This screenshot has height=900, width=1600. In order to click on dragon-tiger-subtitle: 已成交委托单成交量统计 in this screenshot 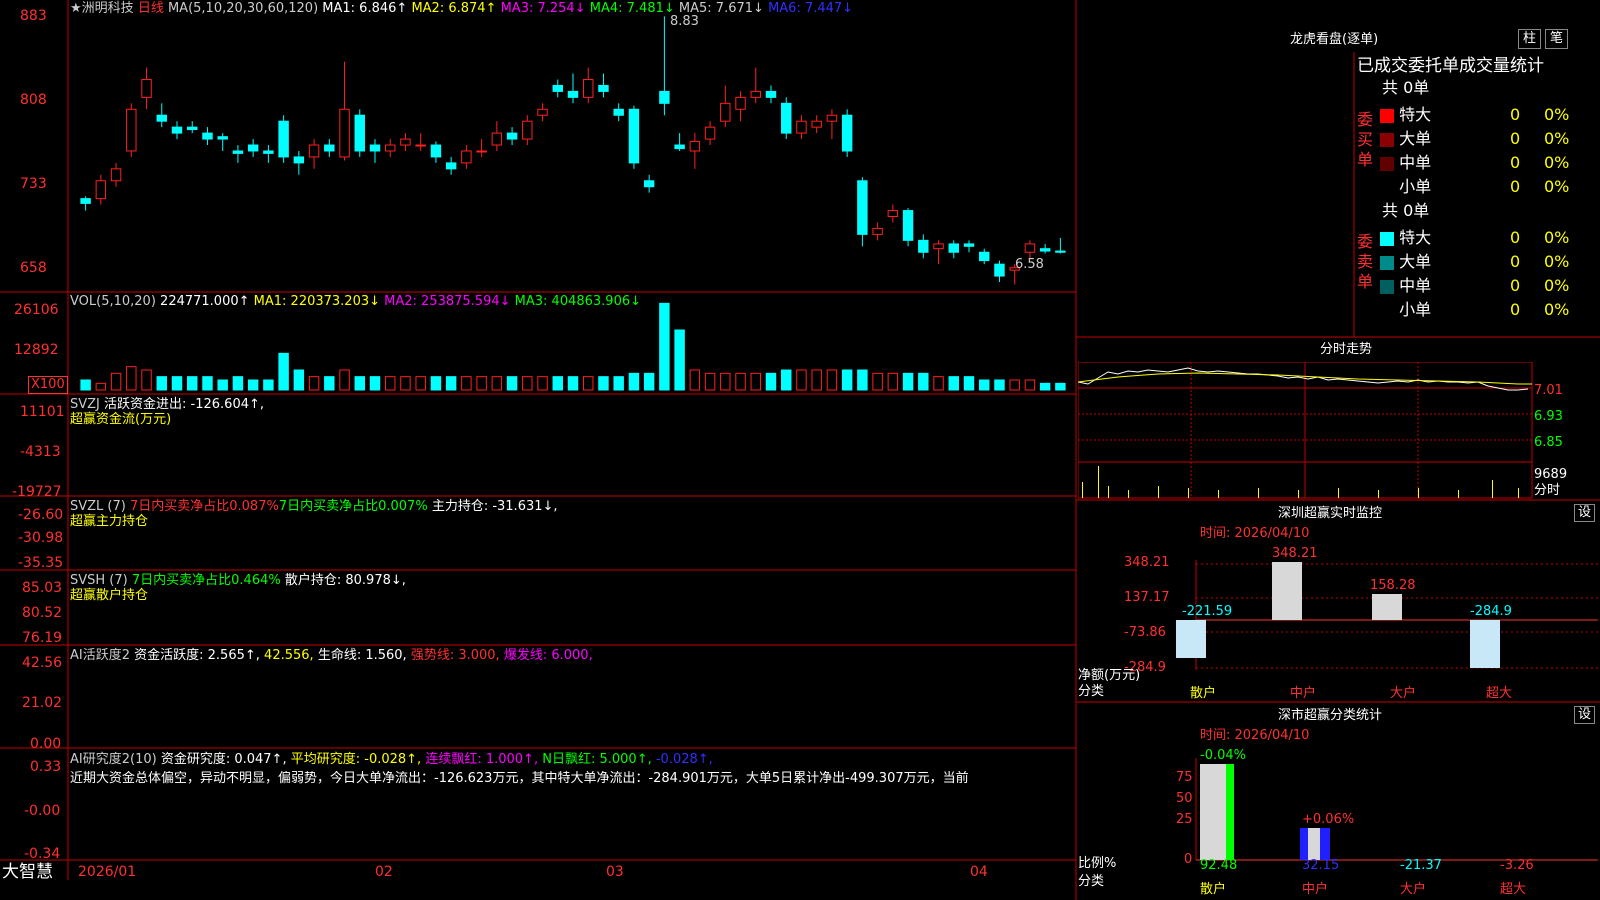, I will do `click(1450, 66)`.